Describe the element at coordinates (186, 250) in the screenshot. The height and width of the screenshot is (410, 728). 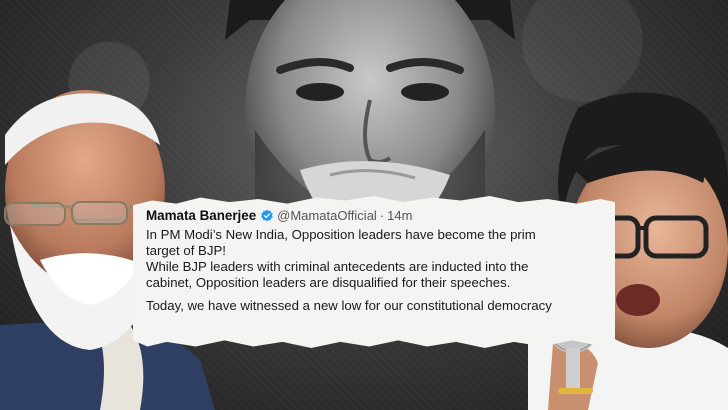
I see `tweet-text-line: target of BJP!` at that location.